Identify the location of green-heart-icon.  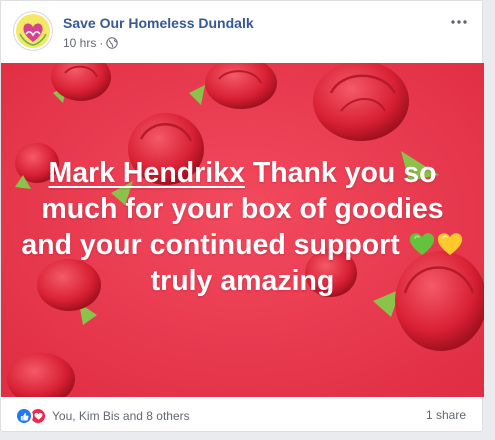
(421, 244).